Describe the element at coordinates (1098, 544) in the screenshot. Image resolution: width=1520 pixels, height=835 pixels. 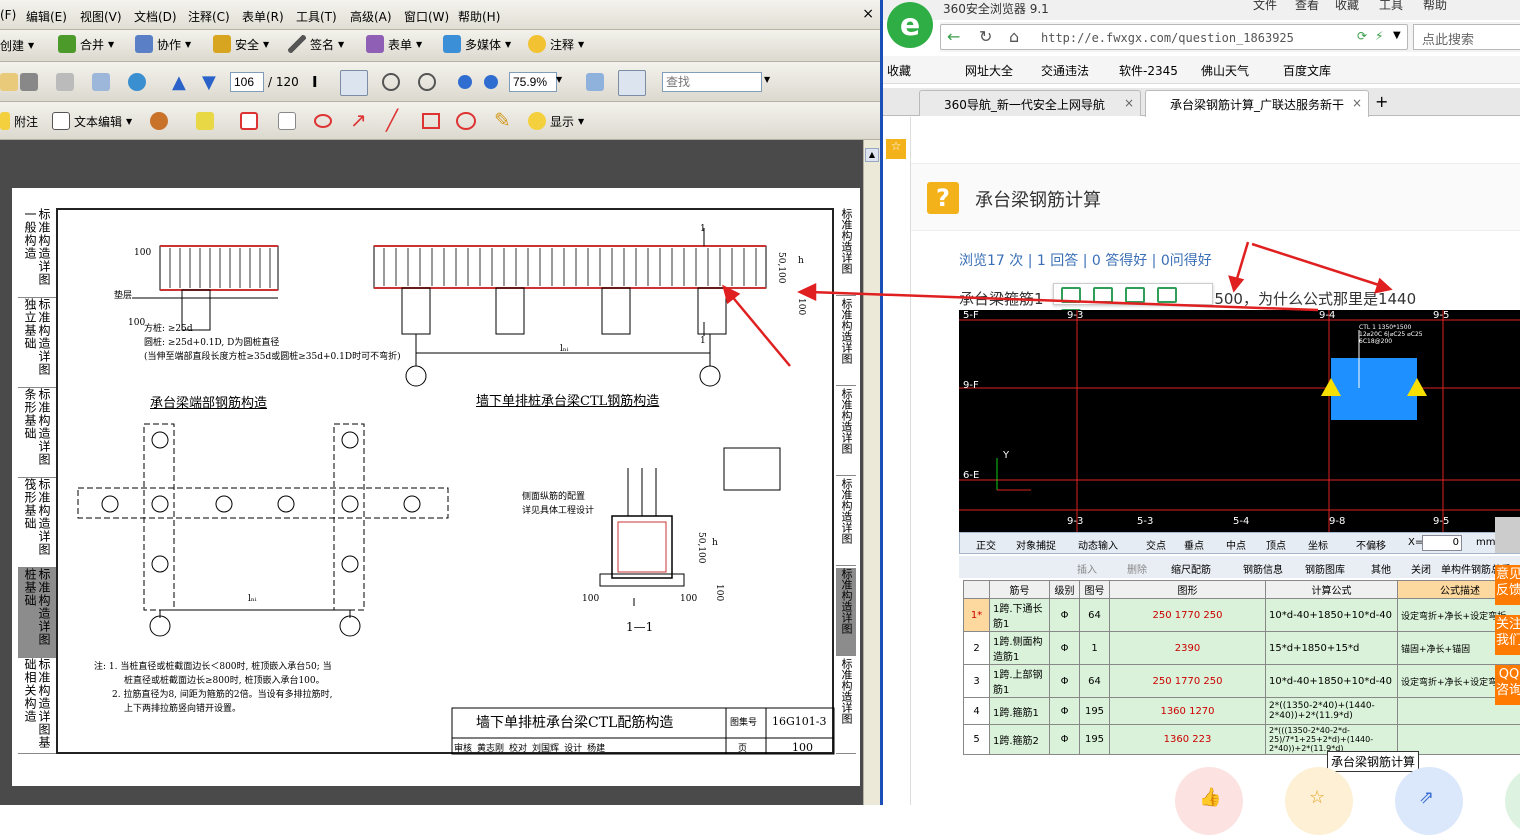
I see `dyn-input-toggle: 动态输入` at that location.